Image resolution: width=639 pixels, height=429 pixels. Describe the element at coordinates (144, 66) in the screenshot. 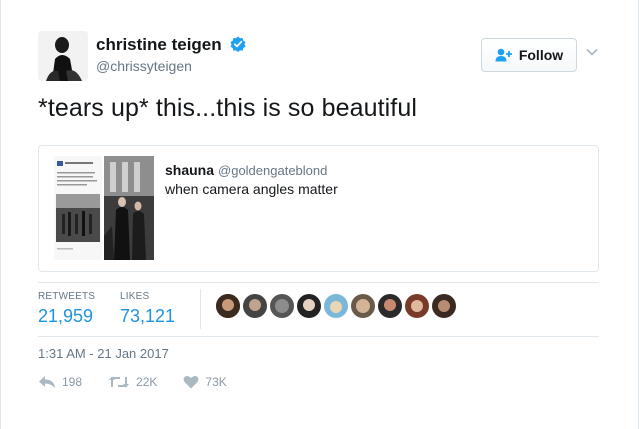

I see `author-handle: @chrissyteigen` at that location.